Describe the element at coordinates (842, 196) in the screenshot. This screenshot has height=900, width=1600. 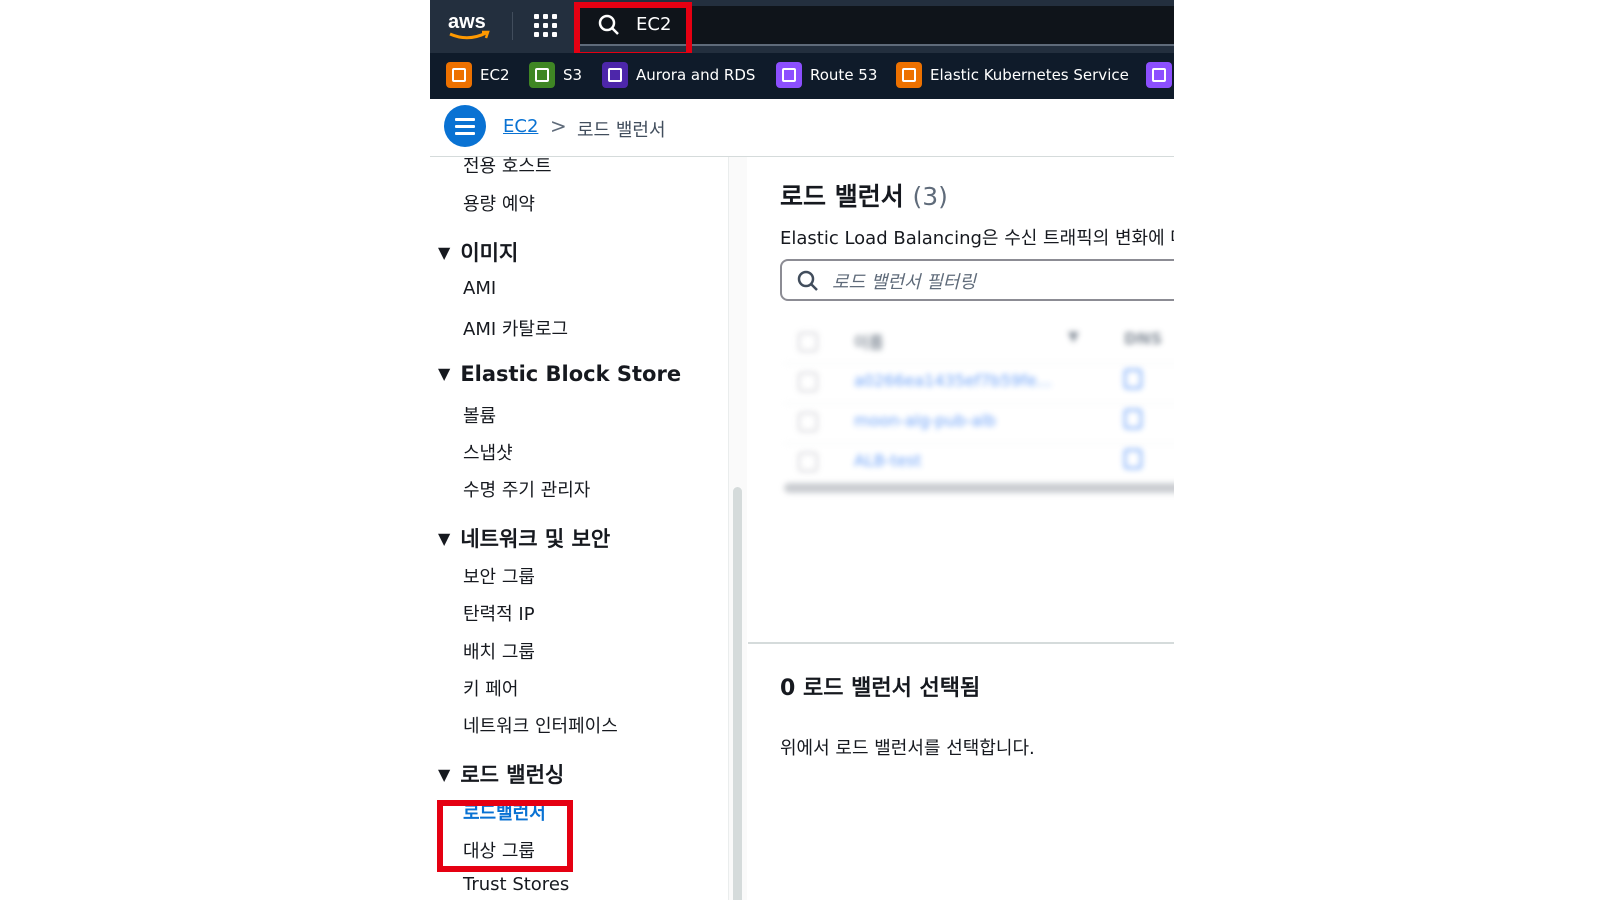
I see `page-title-text: 로드 밸런서` at that location.